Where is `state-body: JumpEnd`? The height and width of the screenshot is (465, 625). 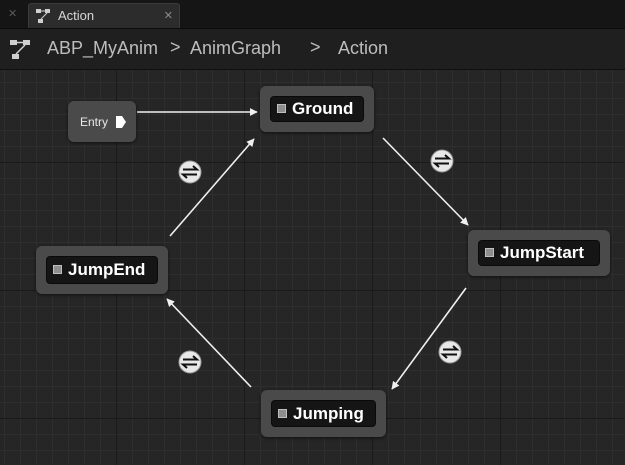 state-body: JumpEnd is located at coordinates (102, 270).